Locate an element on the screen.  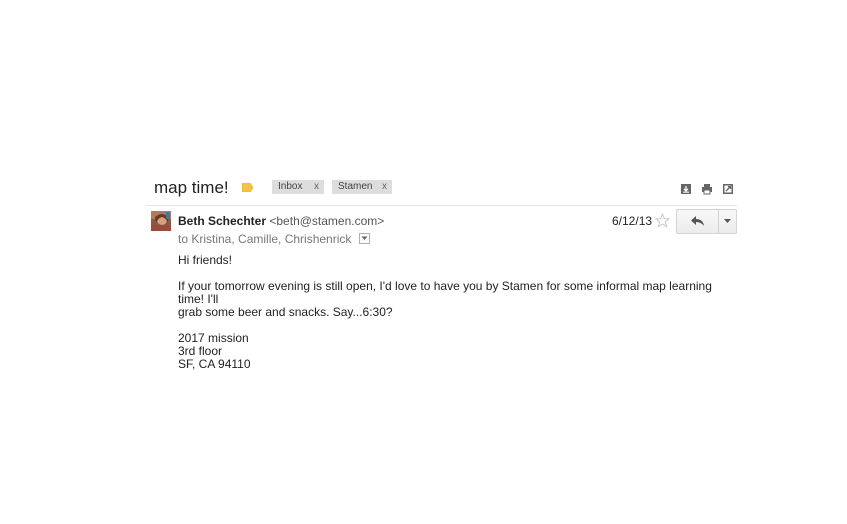
reply-button is located at coordinates (697, 221).